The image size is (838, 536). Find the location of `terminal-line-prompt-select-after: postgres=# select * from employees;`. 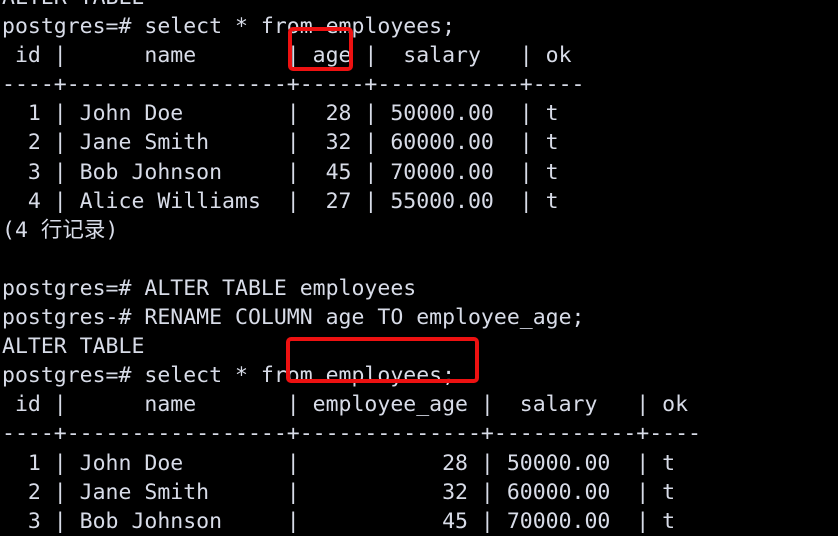

terminal-line-prompt-select-after: postgres=# select * from employees; is located at coordinates (229, 376).